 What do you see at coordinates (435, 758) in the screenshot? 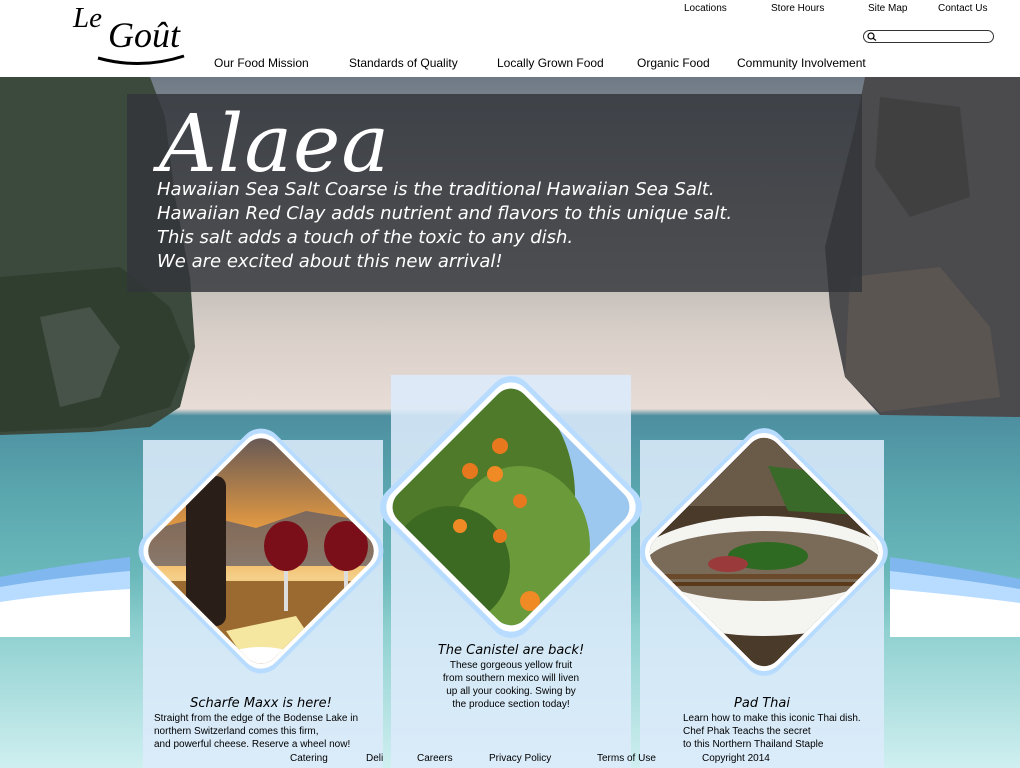
I see `footer-link-careers: Careers` at bounding box center [435, 758].